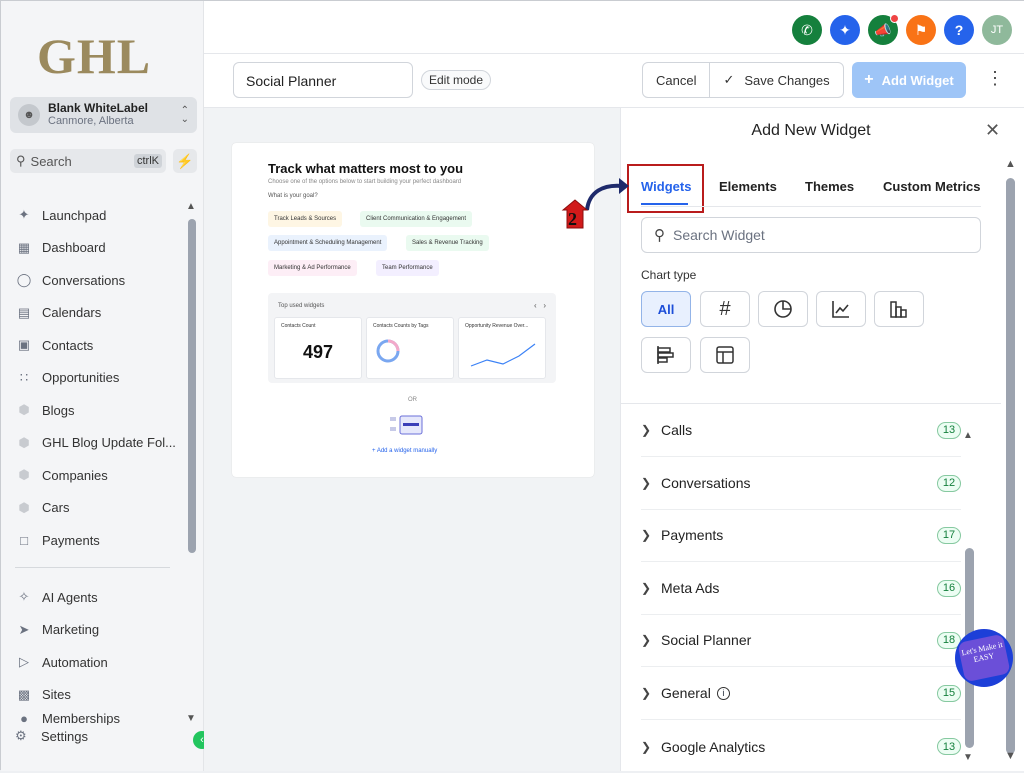  I want to click on chart-type-table-icon, so click(725, 355).